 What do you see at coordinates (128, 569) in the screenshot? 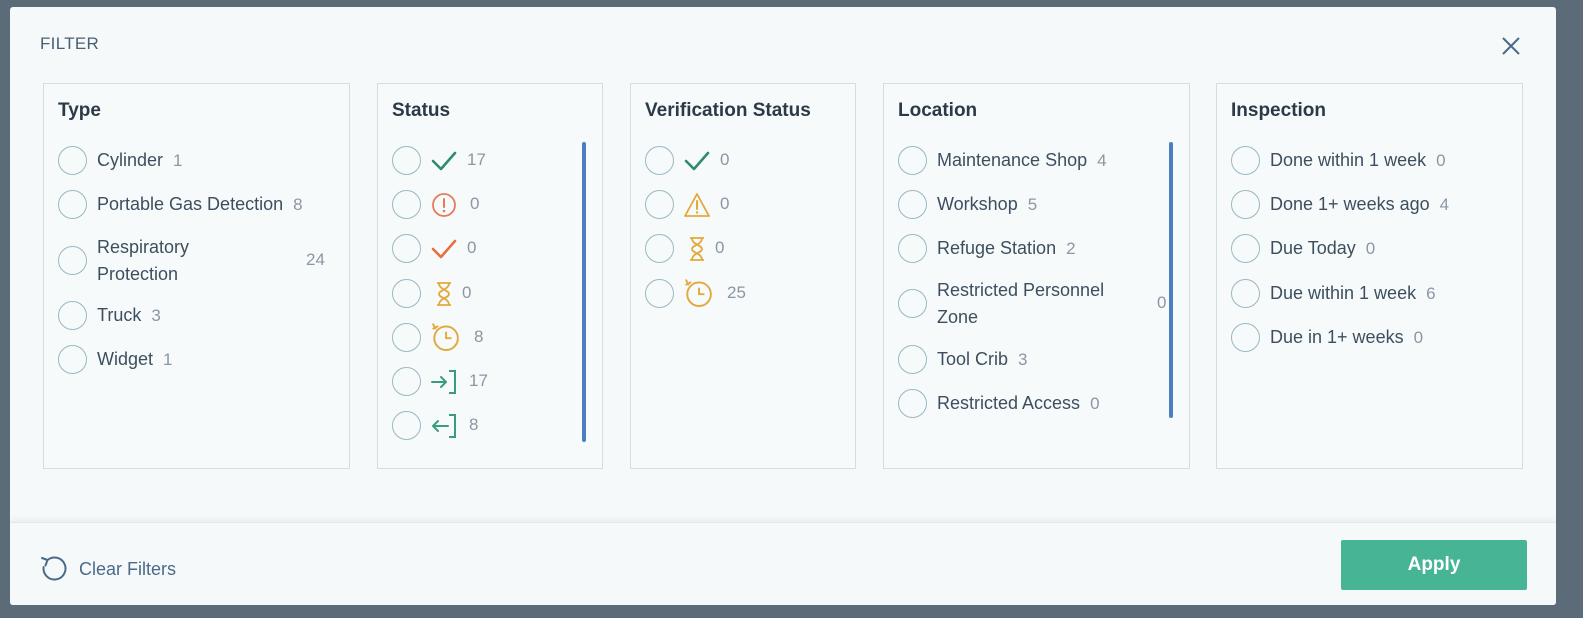
I see `clear-filters-label: Clear Filters` at bounding box center [128, 569].